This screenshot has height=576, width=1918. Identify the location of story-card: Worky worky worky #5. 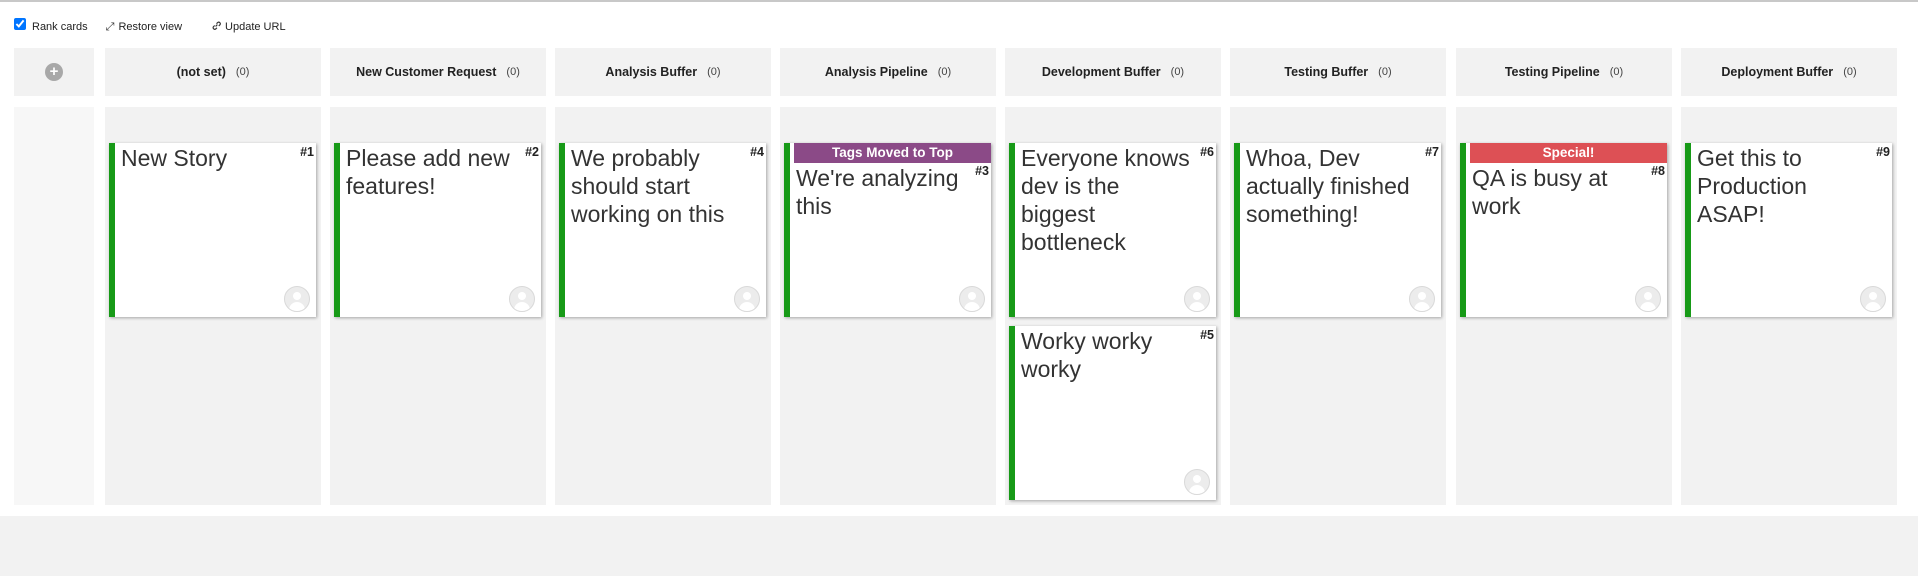
(1112, 413).